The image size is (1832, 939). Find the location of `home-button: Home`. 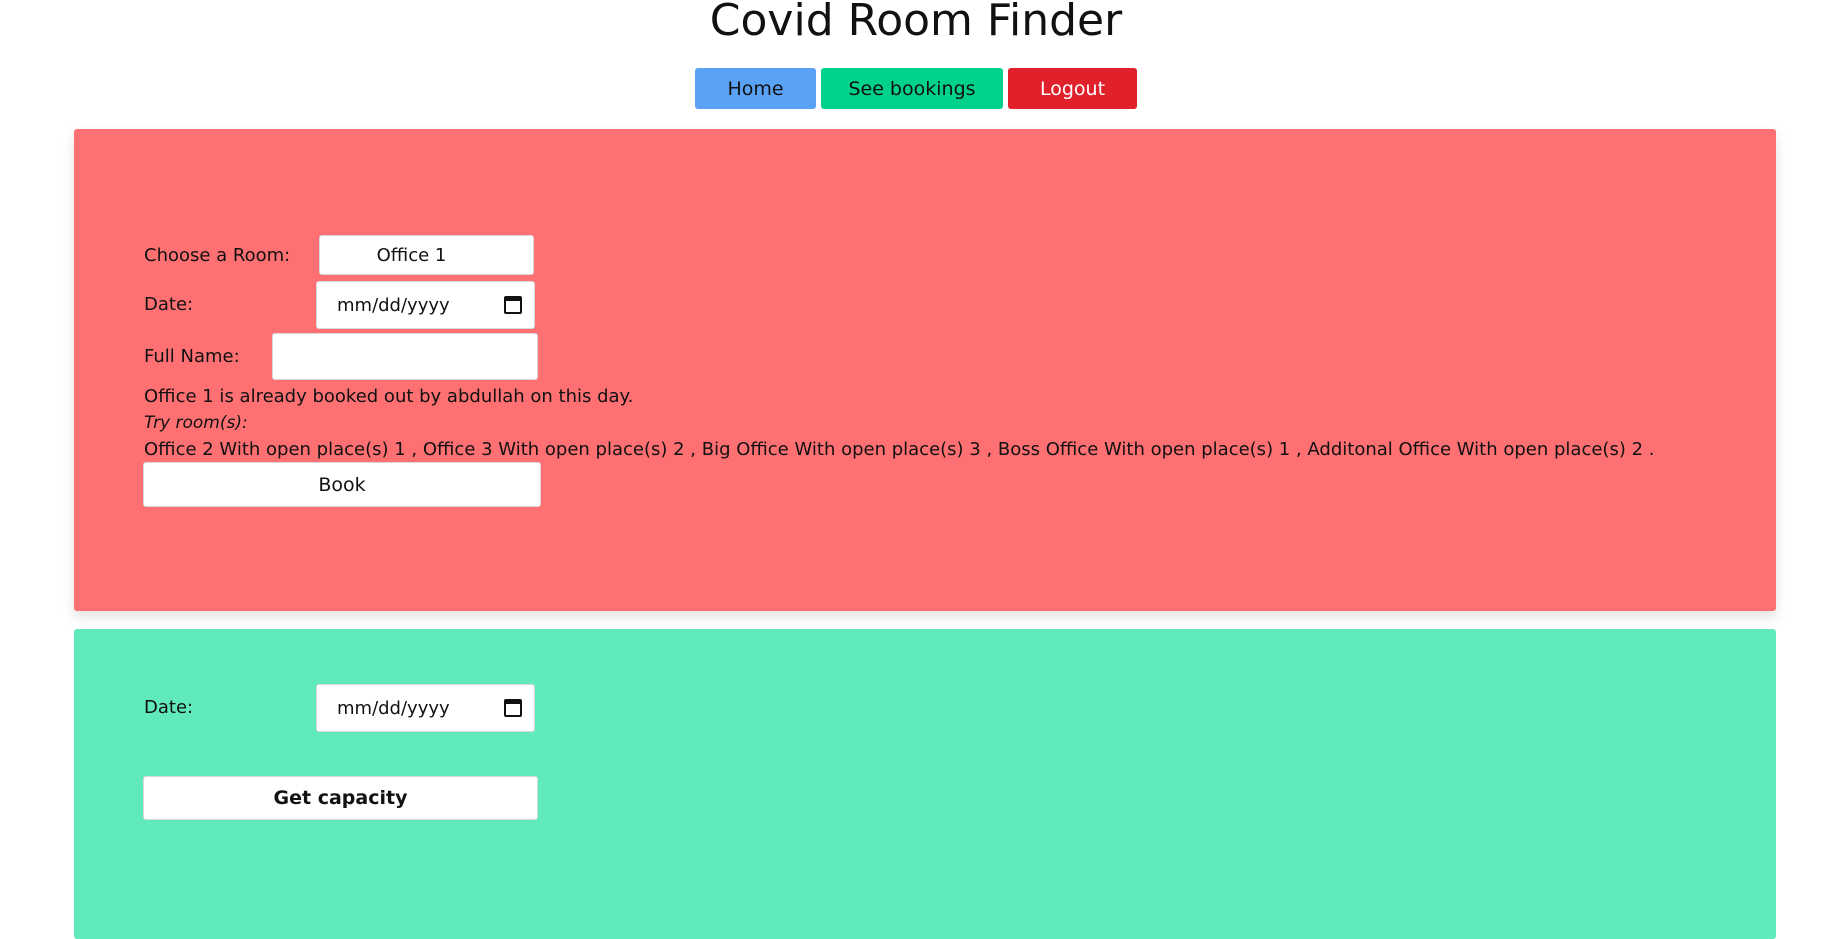

home-button: Home is located at coordinates (755, 88).